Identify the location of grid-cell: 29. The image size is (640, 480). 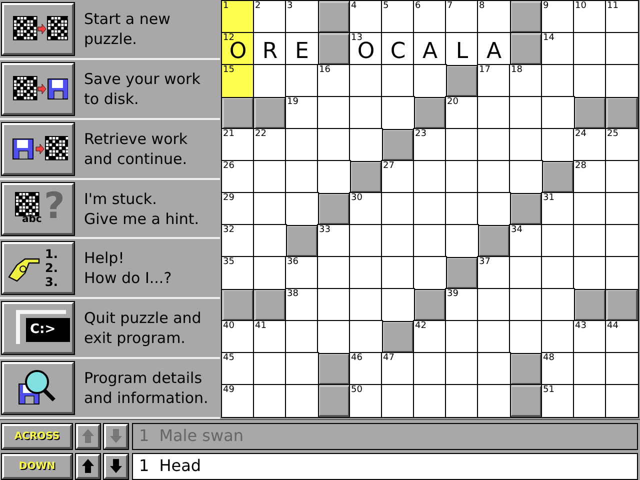
(238, 209).